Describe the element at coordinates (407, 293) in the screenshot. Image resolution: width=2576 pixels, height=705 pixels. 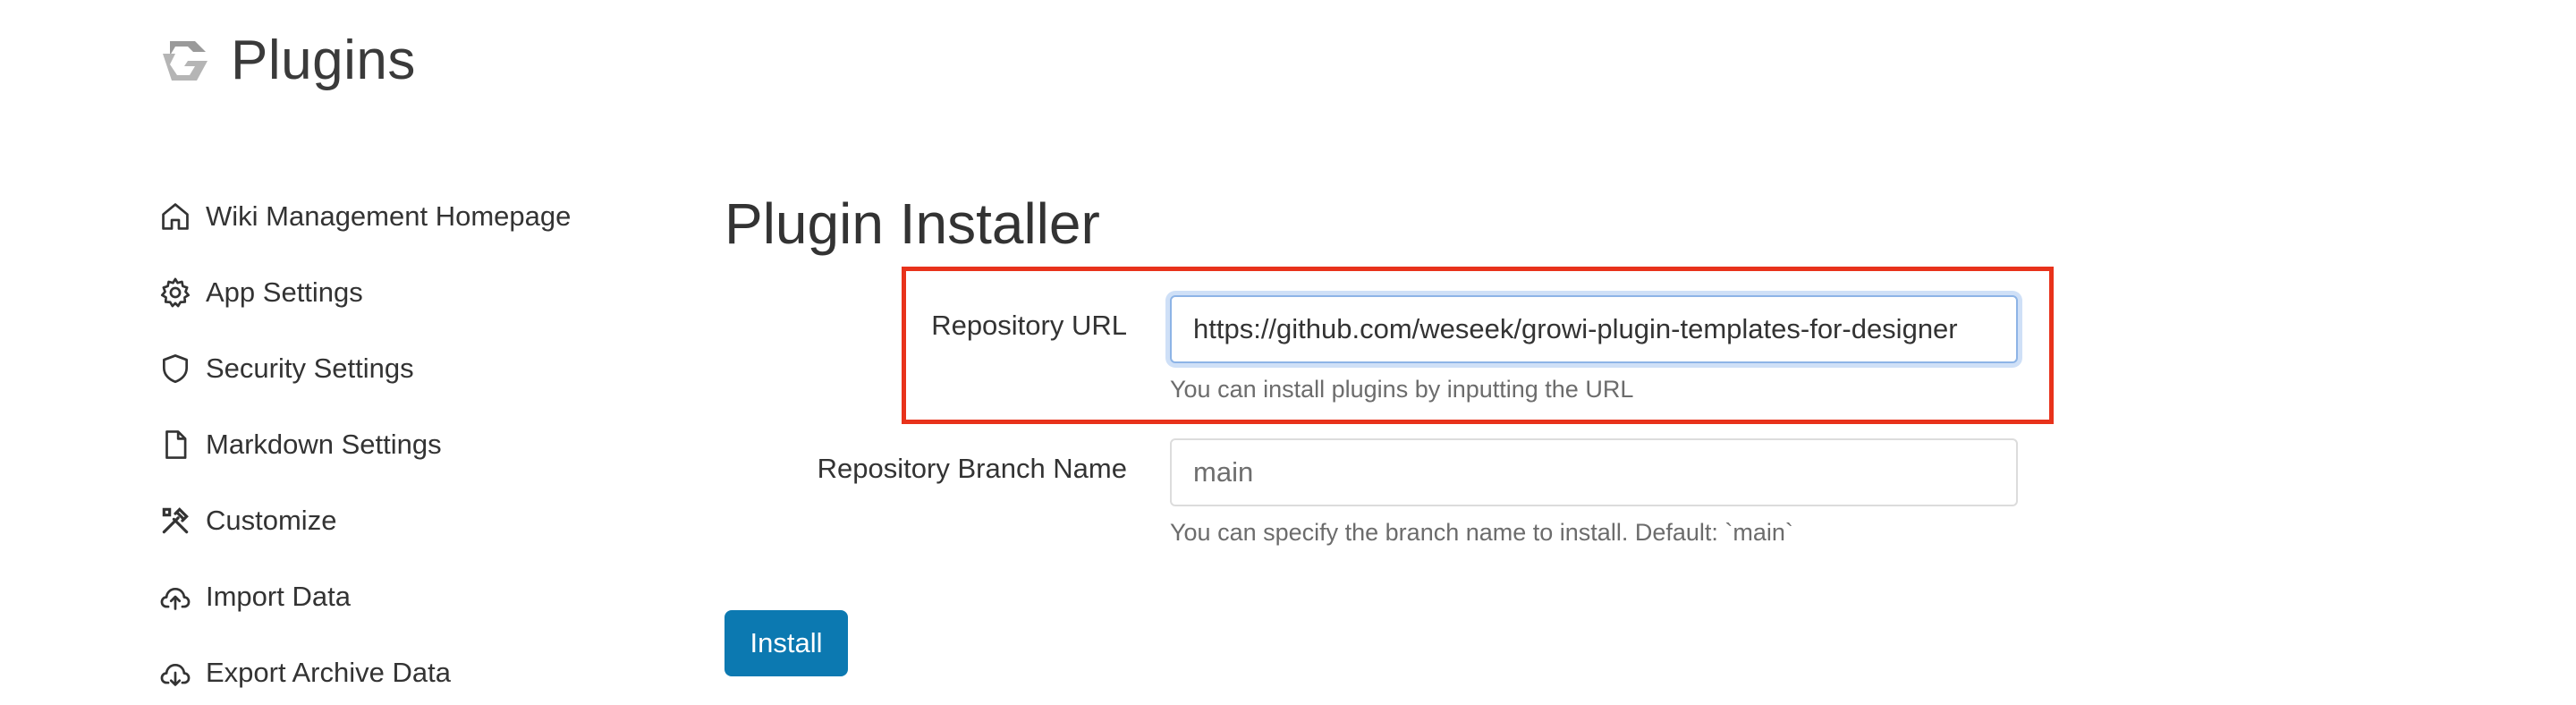
I see `sidebar-item-app-settings: App Settings` at that location.